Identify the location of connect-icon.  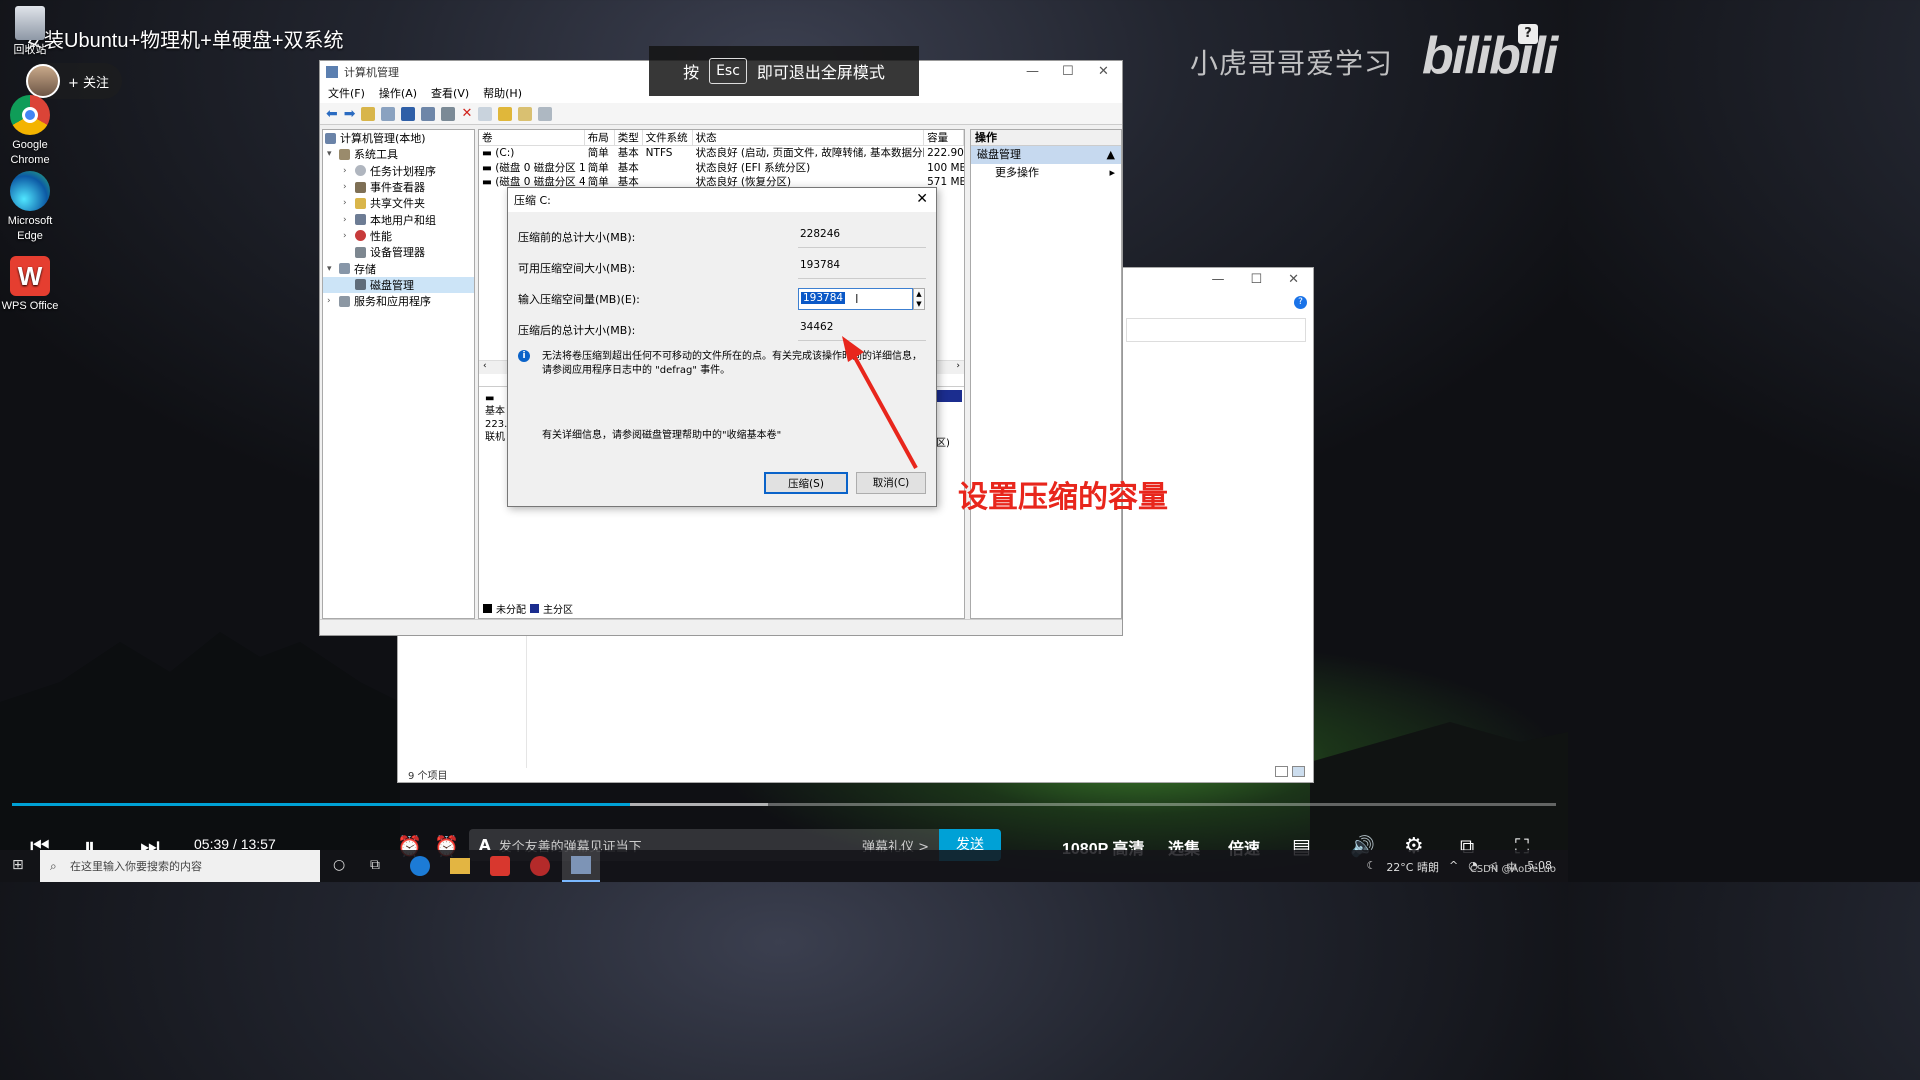
(448, 113).